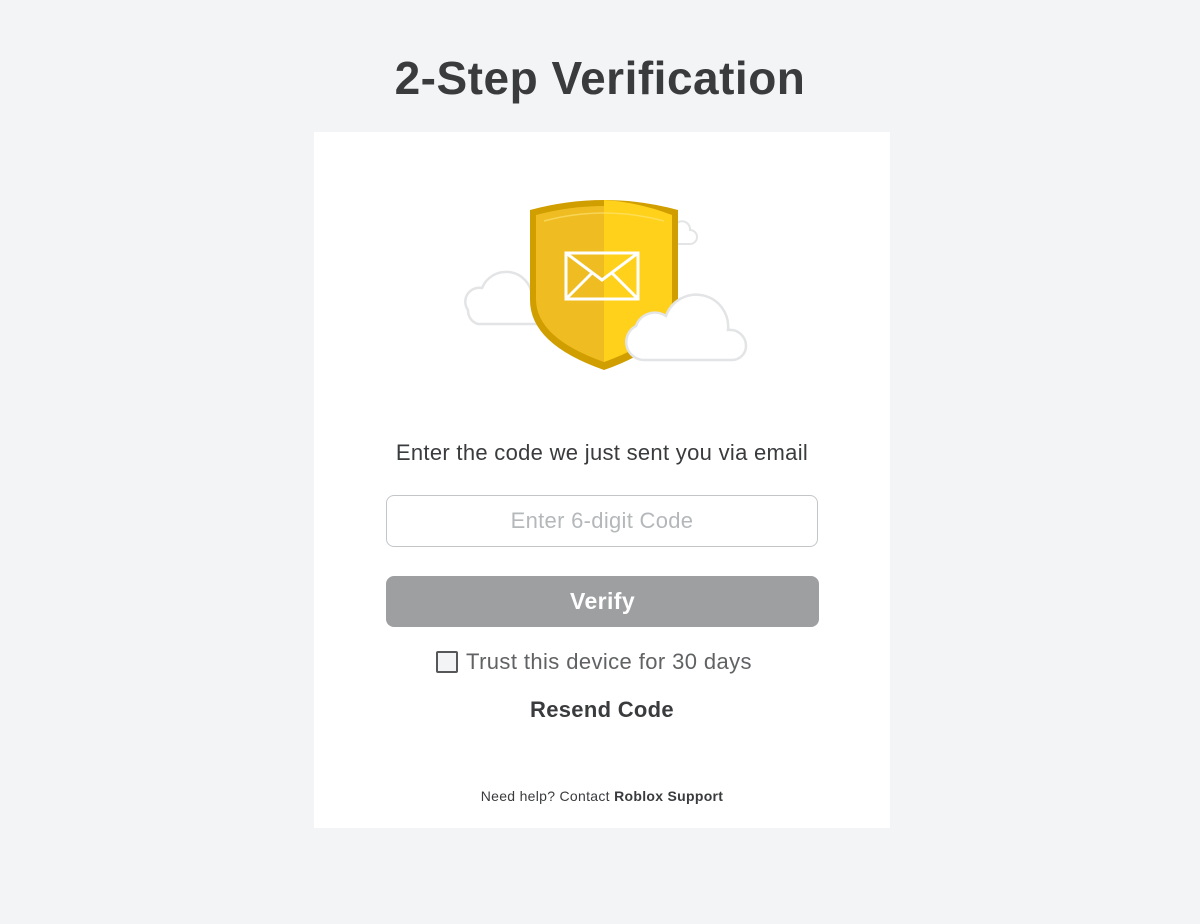 This screenshot has width=1200, height=924. I want to click on help-text: Need help? Contact Roblox Support, so click(602, 796).